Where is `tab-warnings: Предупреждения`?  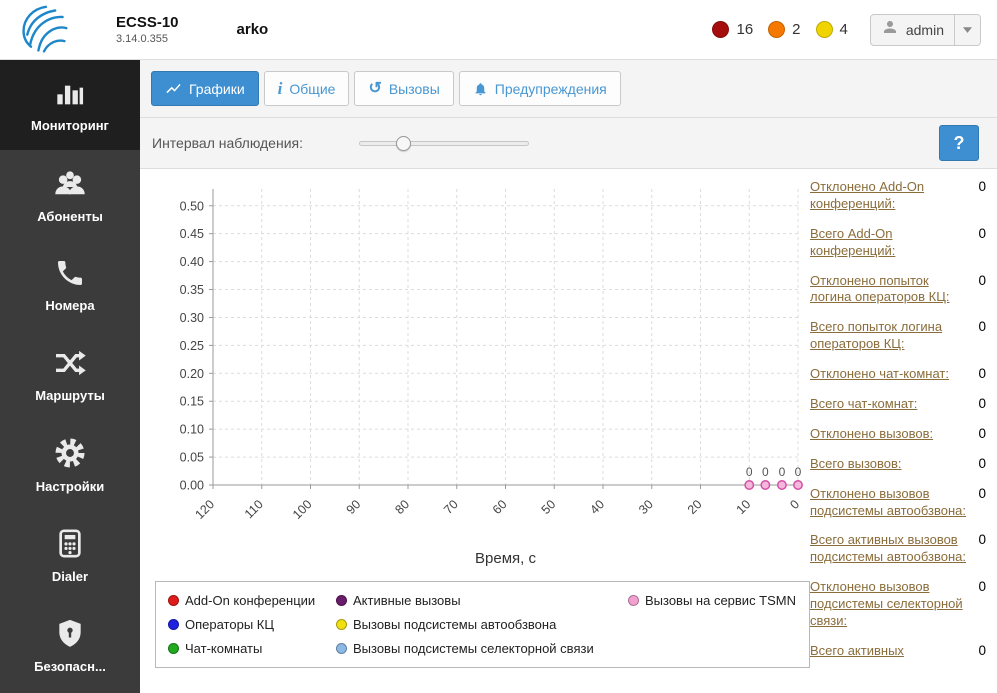
tab-warnings: Предупреждения is located at coordinates (539, 88).